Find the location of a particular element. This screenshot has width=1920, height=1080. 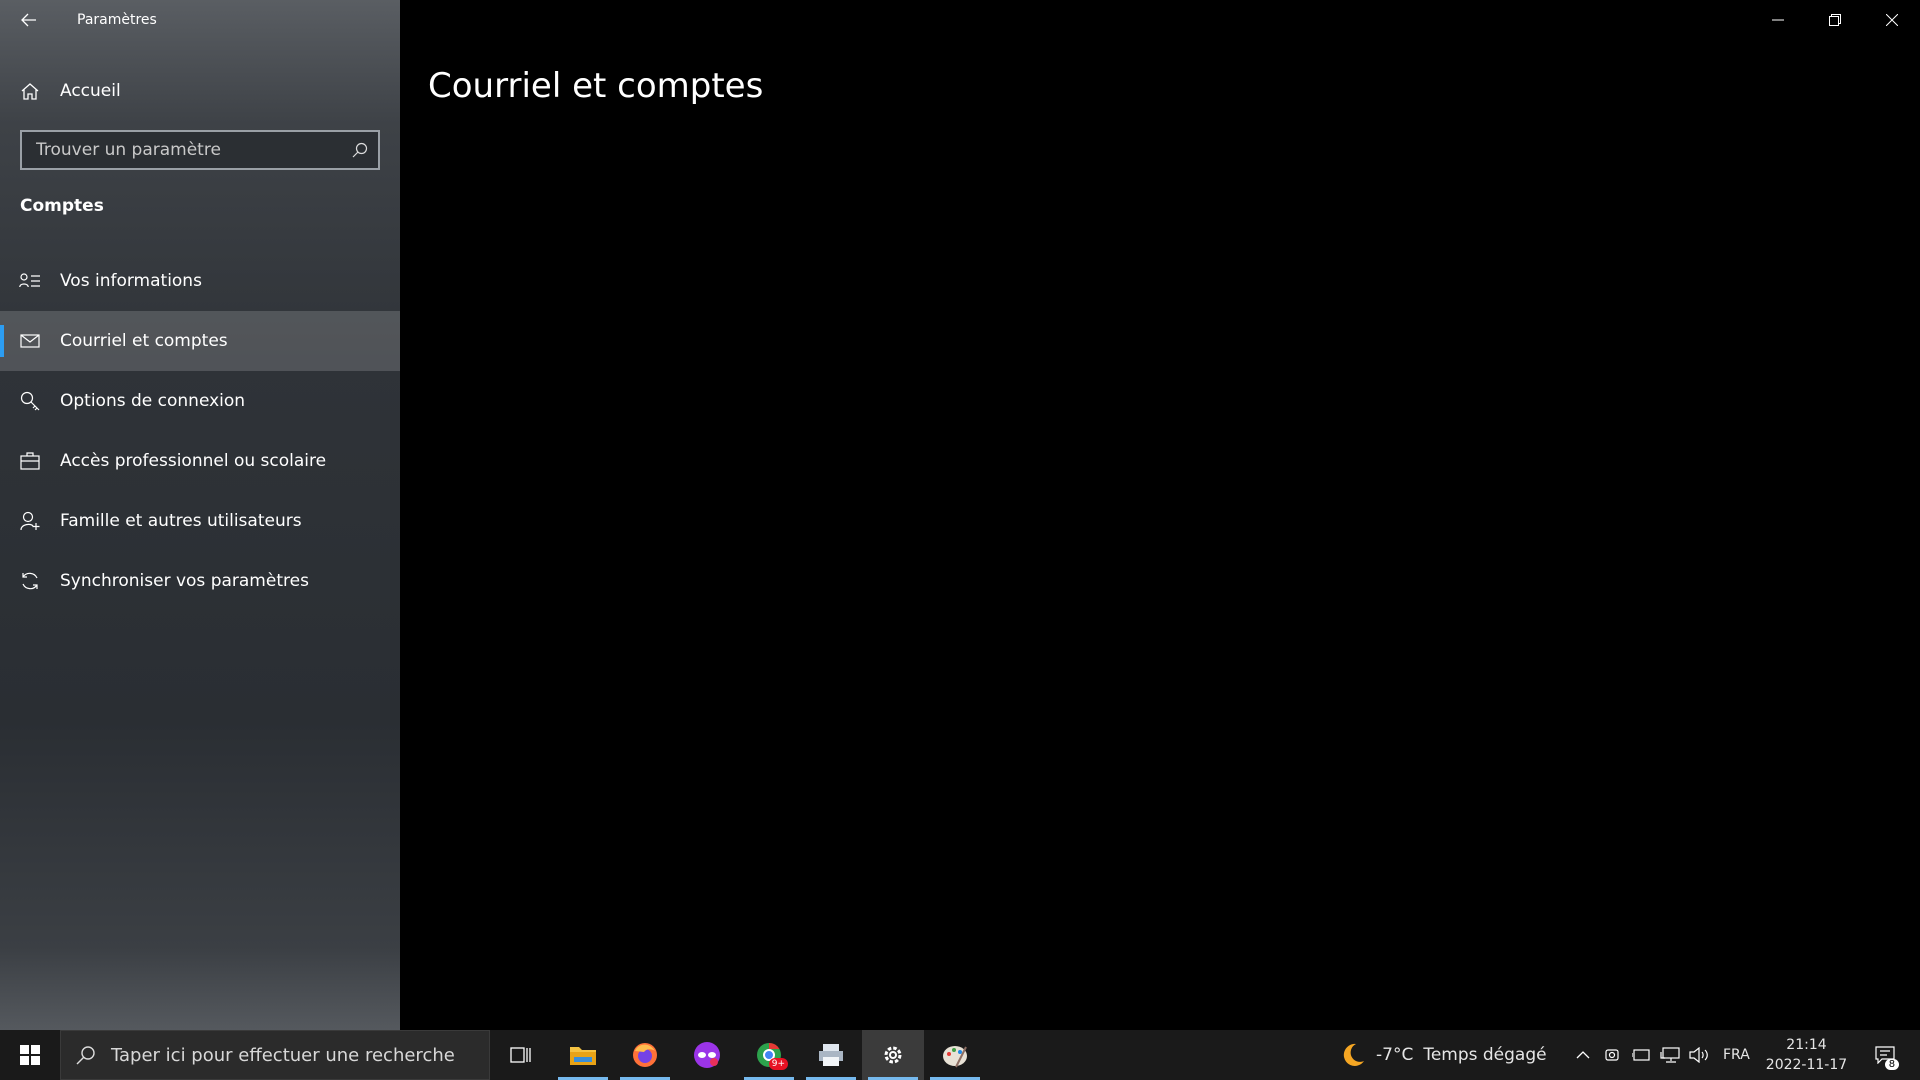

taskbar-printer-app is located at coordinates (831, 1055).